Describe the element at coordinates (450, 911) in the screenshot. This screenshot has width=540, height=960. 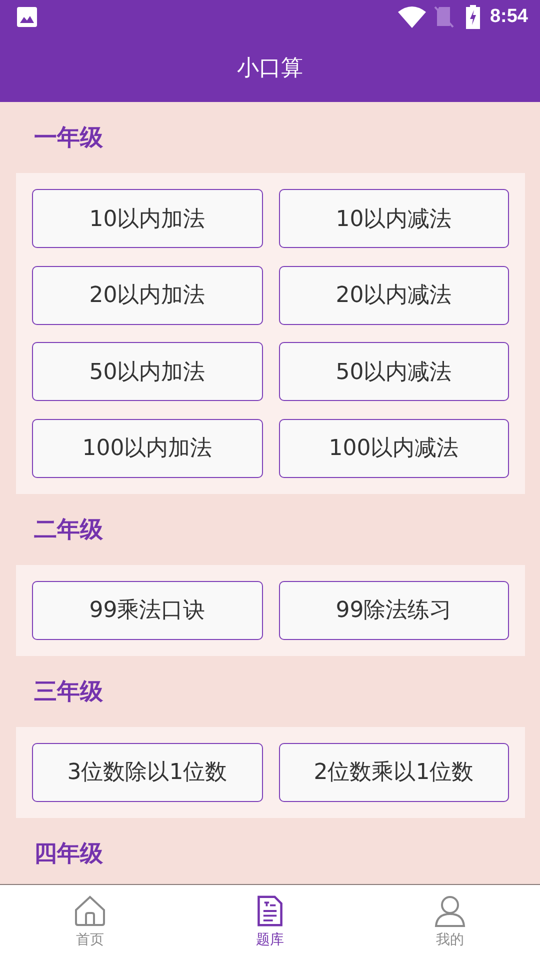
I see `person-icon` at that location.